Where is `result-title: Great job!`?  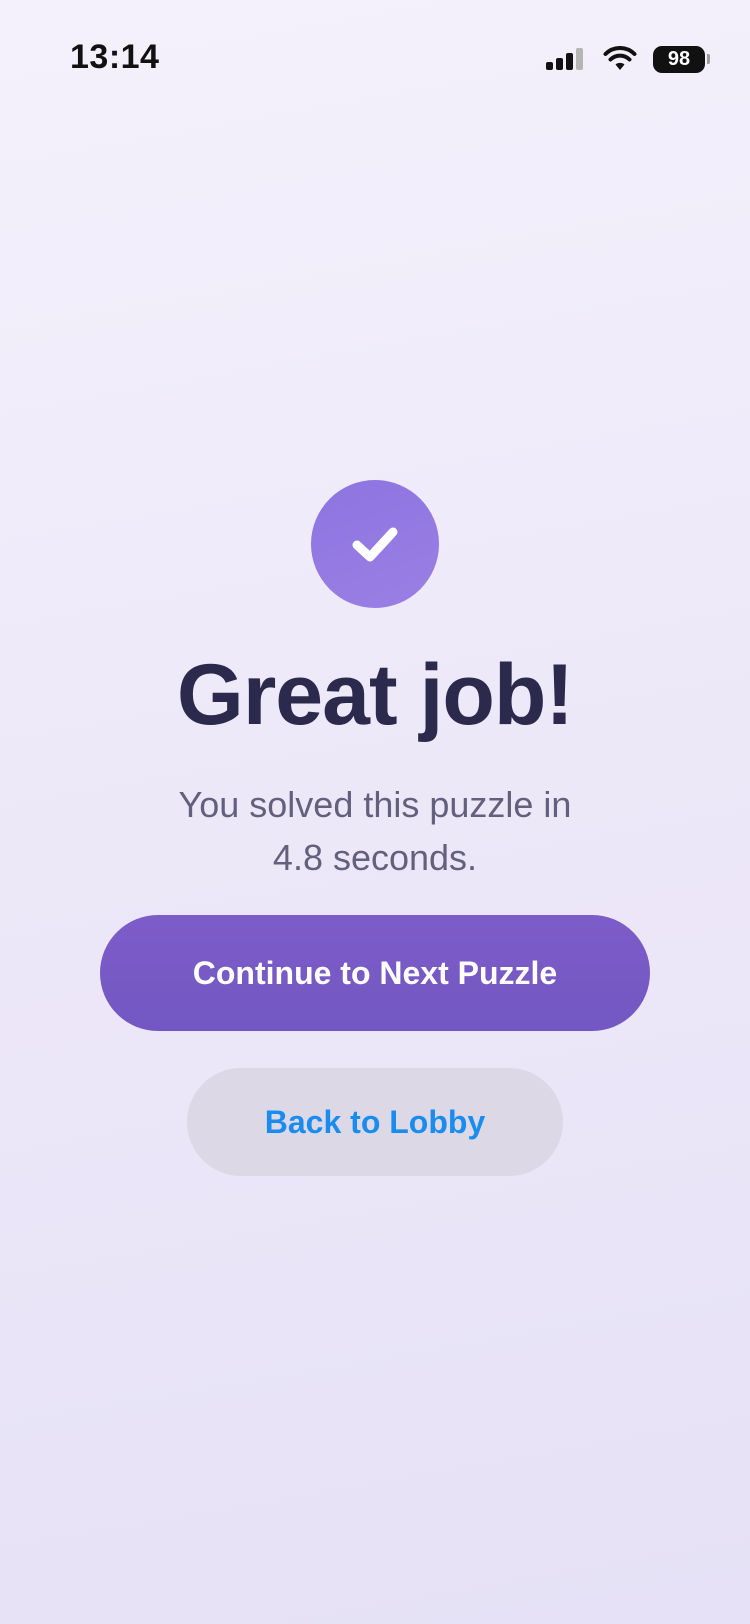
result-title: Great job! is located at coordinates (375, 695).